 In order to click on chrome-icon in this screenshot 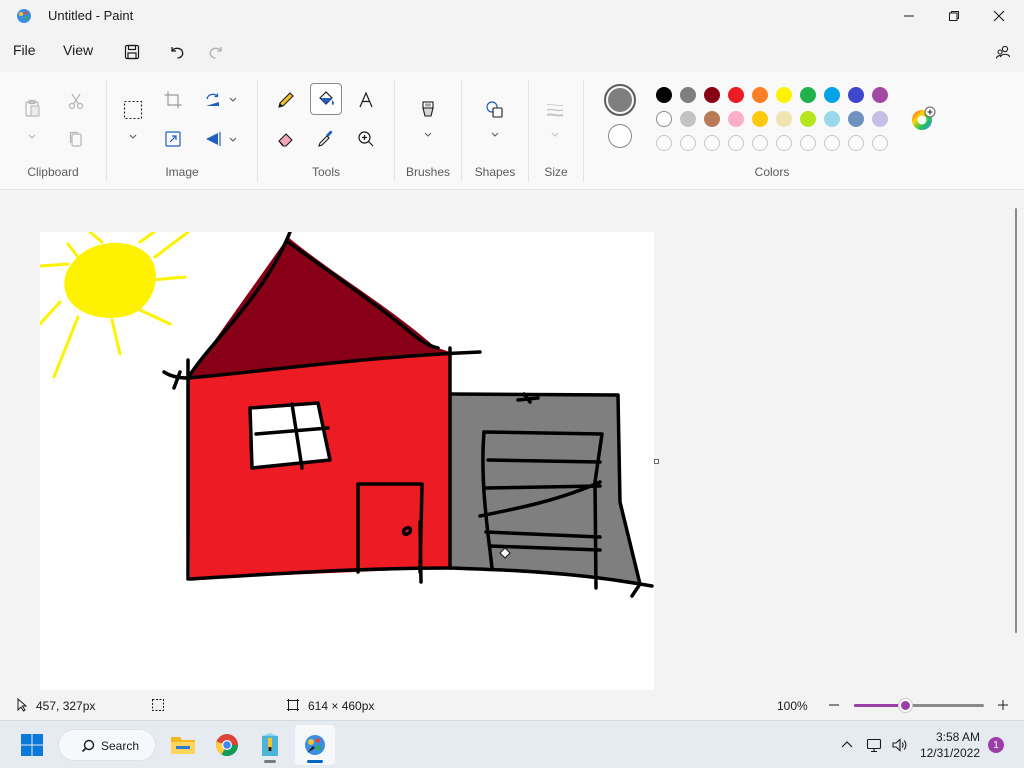, I will do `click(226, 745)`.